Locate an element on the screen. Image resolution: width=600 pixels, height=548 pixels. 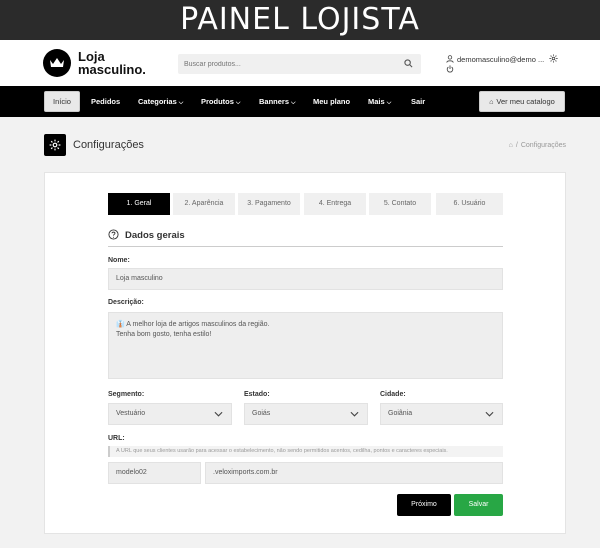
city-value: Goiânia is located at coordinates (400, 413).